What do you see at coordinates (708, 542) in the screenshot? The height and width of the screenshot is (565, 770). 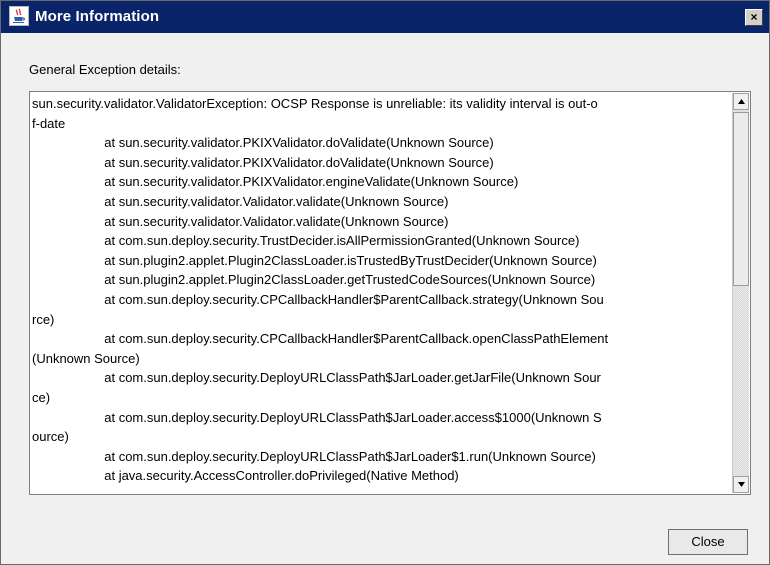 I see `close-button: Close` at bounding box center [708, 542].